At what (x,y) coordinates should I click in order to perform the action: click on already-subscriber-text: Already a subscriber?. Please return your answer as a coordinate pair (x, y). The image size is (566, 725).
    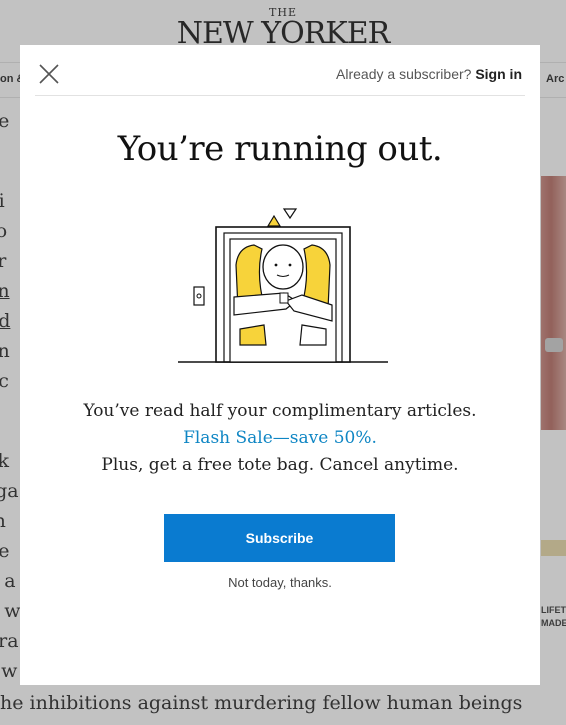
    Looking at the image, I should click on (404, 74).